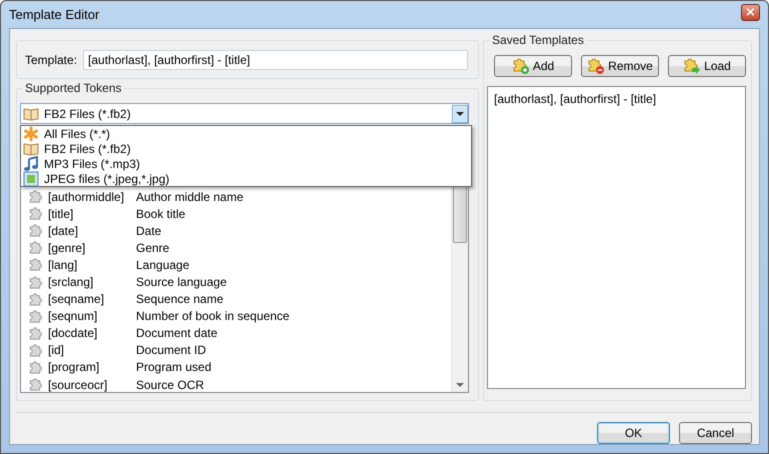  What do you see at coordinates (707, 66) in the screenshot?
I see `load-button: Load` at bounding box center [707, 66].